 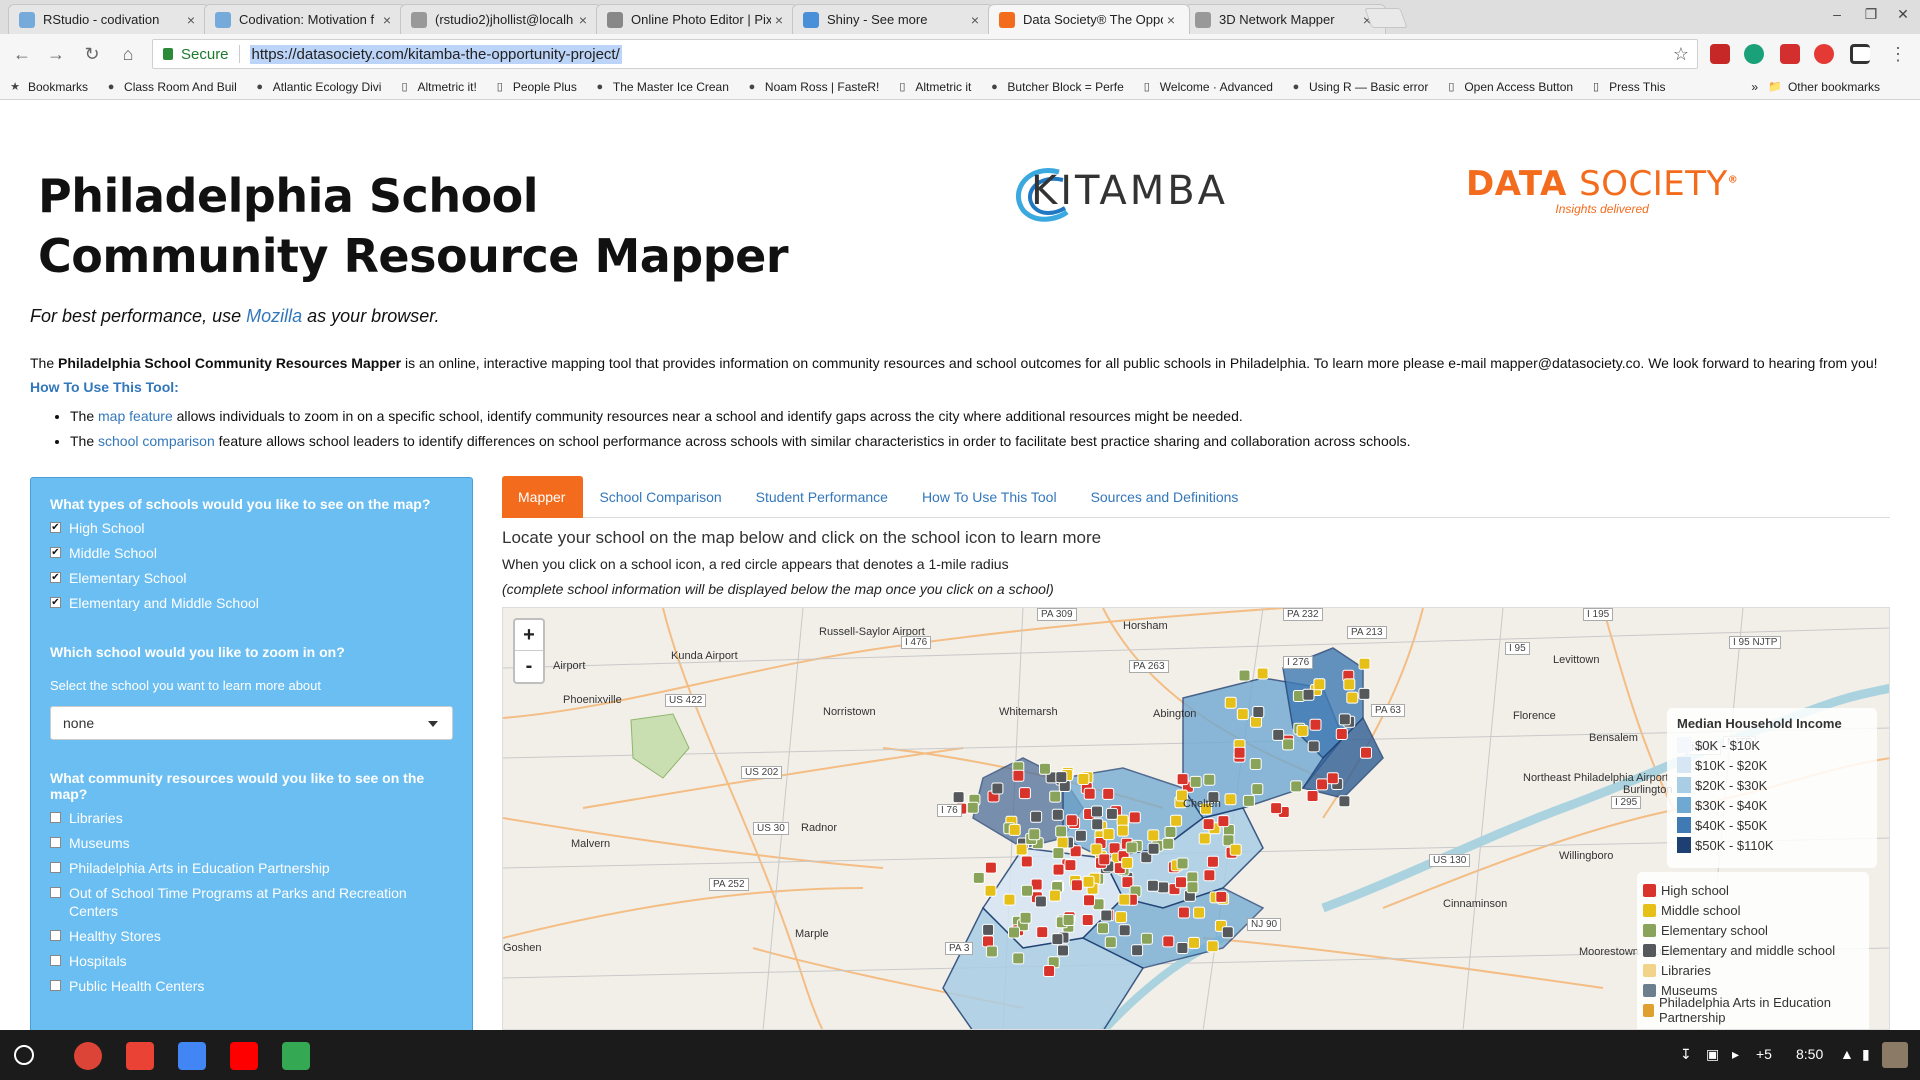 What do you see at coordinates (170, 87) in the screenshot?
I see `bookmark-item: ● Class Room And Buil` at bounding box center [170, 87].